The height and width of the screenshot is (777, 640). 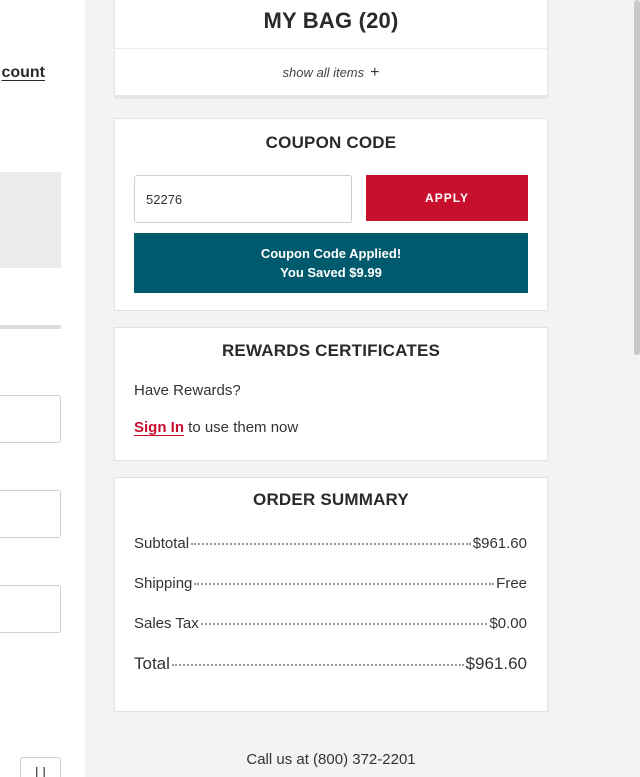 I want to click on apply-button: APPLY, so click(x=447, y=198).